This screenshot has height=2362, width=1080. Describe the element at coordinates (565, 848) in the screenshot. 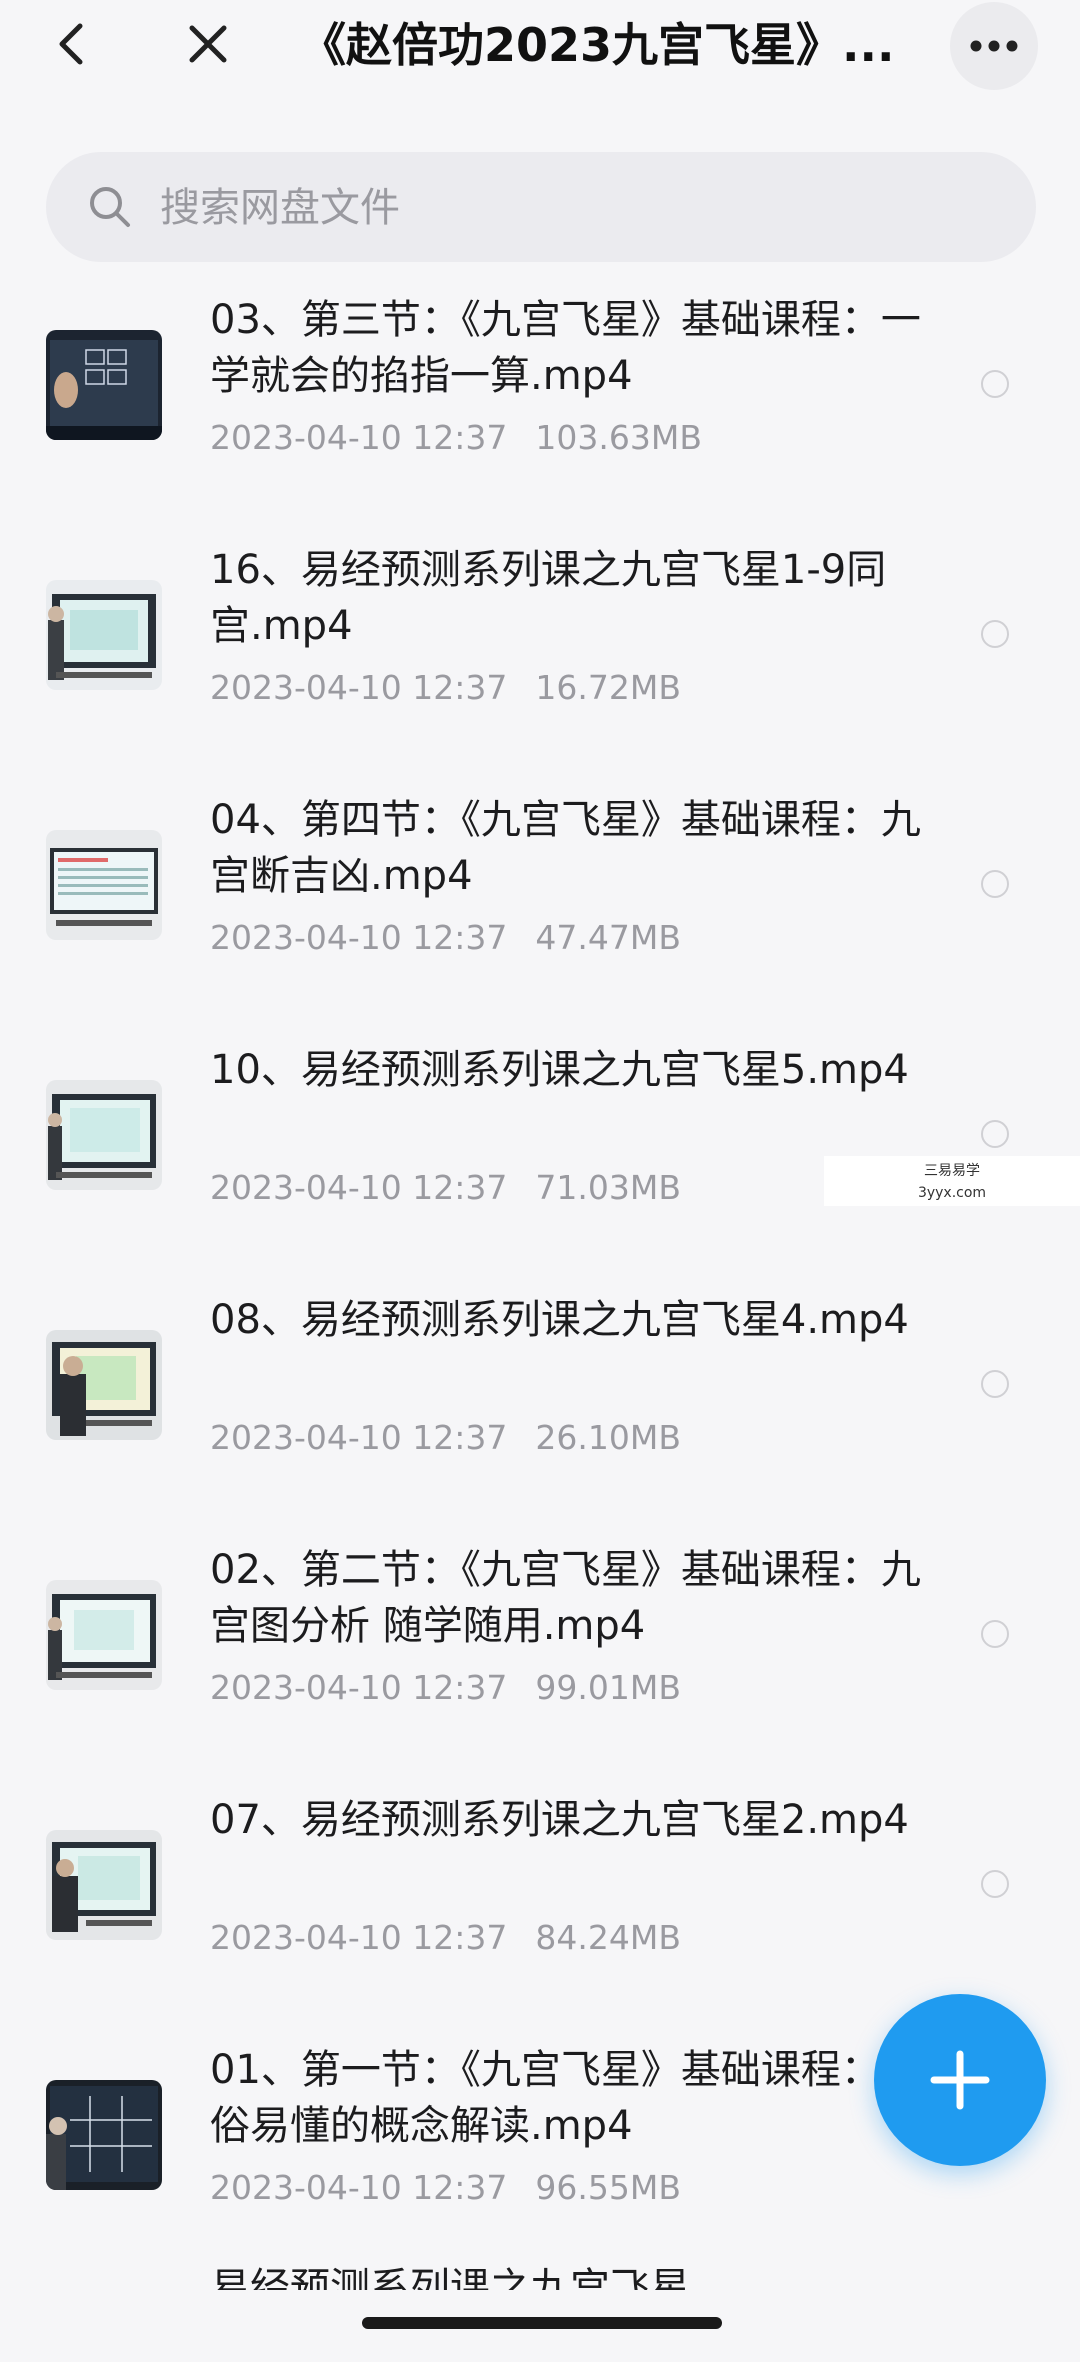

I see `file-name: 04、第四节：《九宫飞星》基础课程：九宫断吉凶.mp4` at that location.